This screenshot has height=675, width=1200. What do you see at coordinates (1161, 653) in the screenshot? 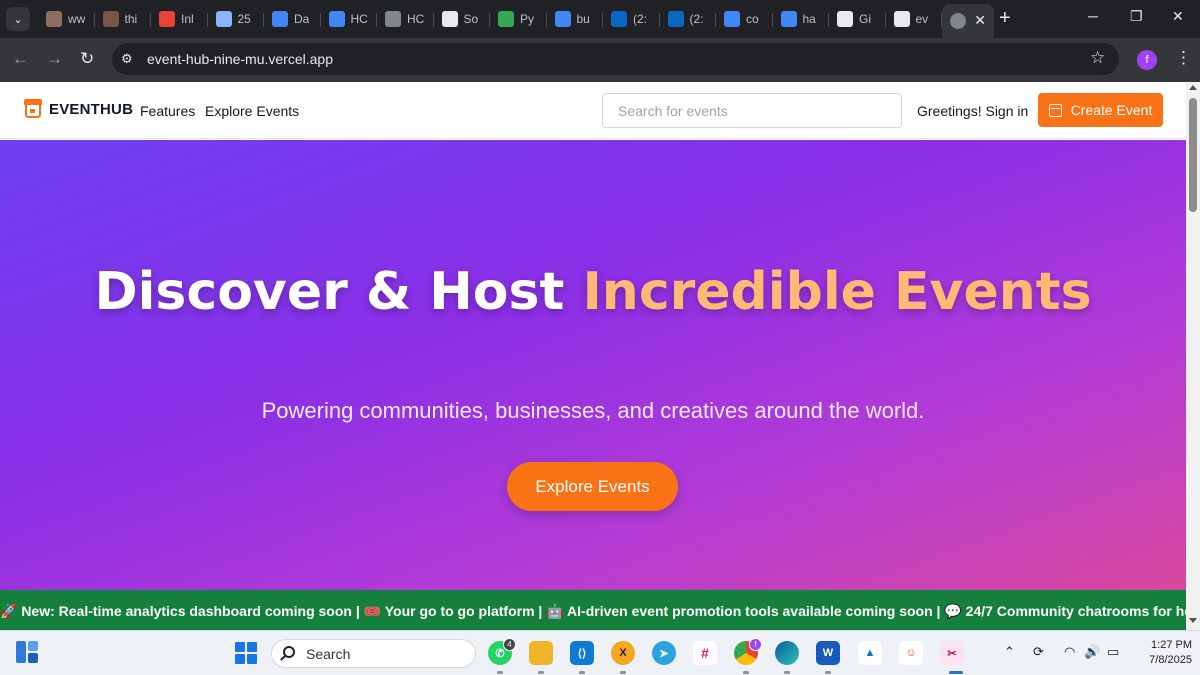
I see `taskbar-clock: 1:27 PM 7/8/2025` at bounding box center [1161, 653].